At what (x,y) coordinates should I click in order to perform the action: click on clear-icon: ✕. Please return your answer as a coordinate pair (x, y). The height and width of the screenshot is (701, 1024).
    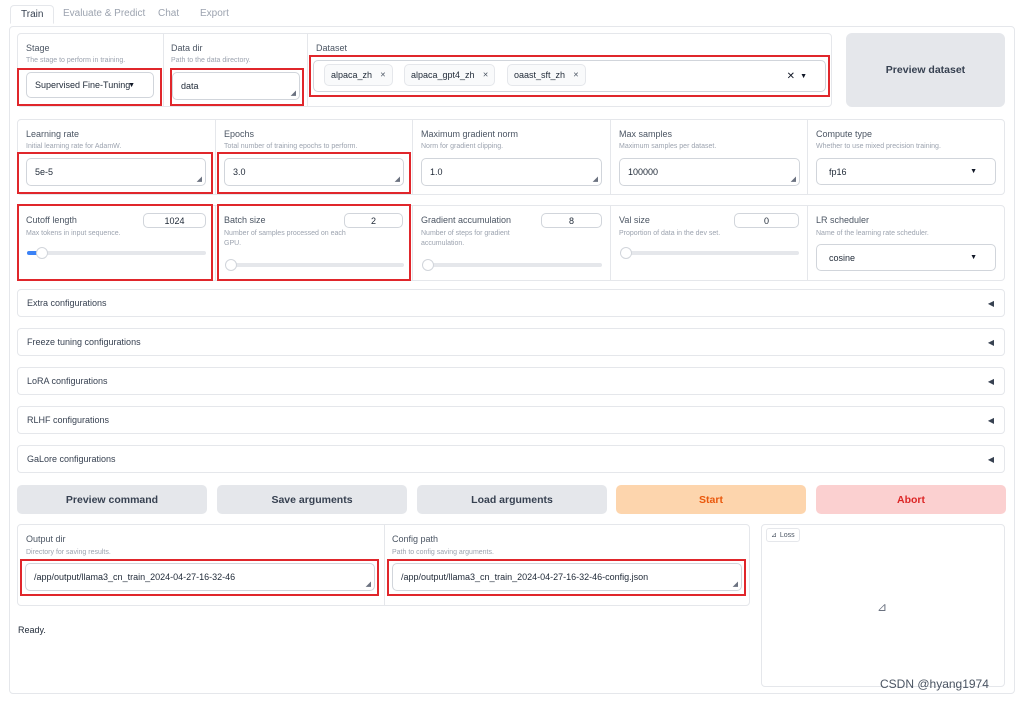
    Looking at the image, I should click on (791, 76).